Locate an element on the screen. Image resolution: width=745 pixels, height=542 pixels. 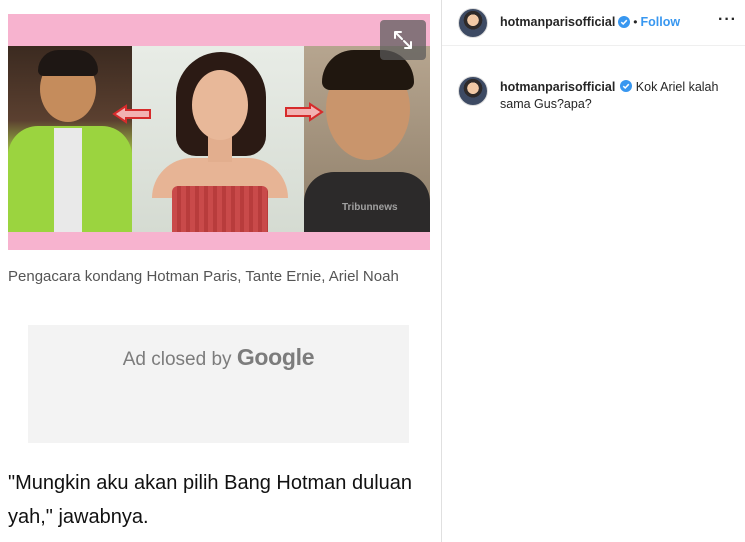
avatar is located at coordinates (473, 23).